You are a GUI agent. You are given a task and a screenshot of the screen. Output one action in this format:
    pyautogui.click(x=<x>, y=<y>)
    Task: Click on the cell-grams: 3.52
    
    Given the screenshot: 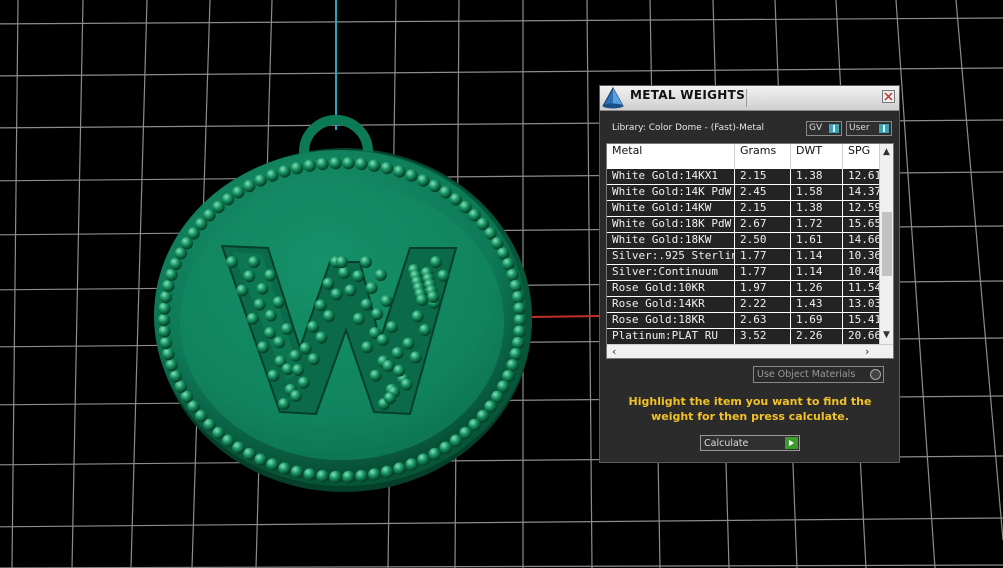 What is the action you would take?
    pyautogui.click(x=763, y=336)
    